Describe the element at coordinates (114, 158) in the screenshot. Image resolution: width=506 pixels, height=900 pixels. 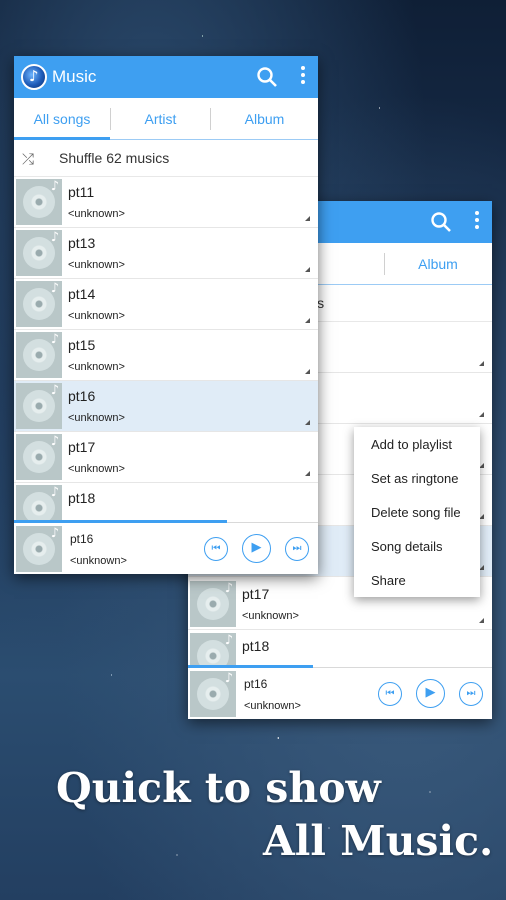
I see `shuffle-label: Shuffle 62 musics` at that location.